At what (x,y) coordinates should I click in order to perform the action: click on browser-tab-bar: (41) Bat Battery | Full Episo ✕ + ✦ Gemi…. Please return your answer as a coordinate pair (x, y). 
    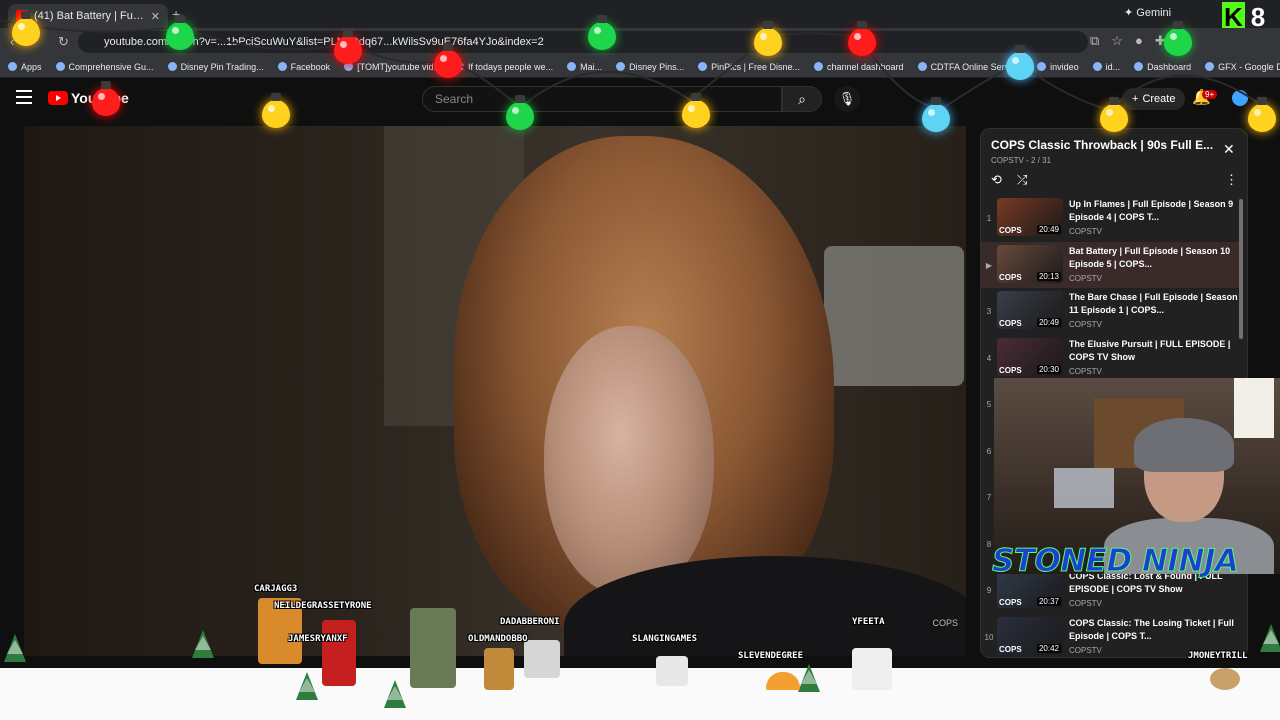
    Looking at the image, I should click on (640, 16).